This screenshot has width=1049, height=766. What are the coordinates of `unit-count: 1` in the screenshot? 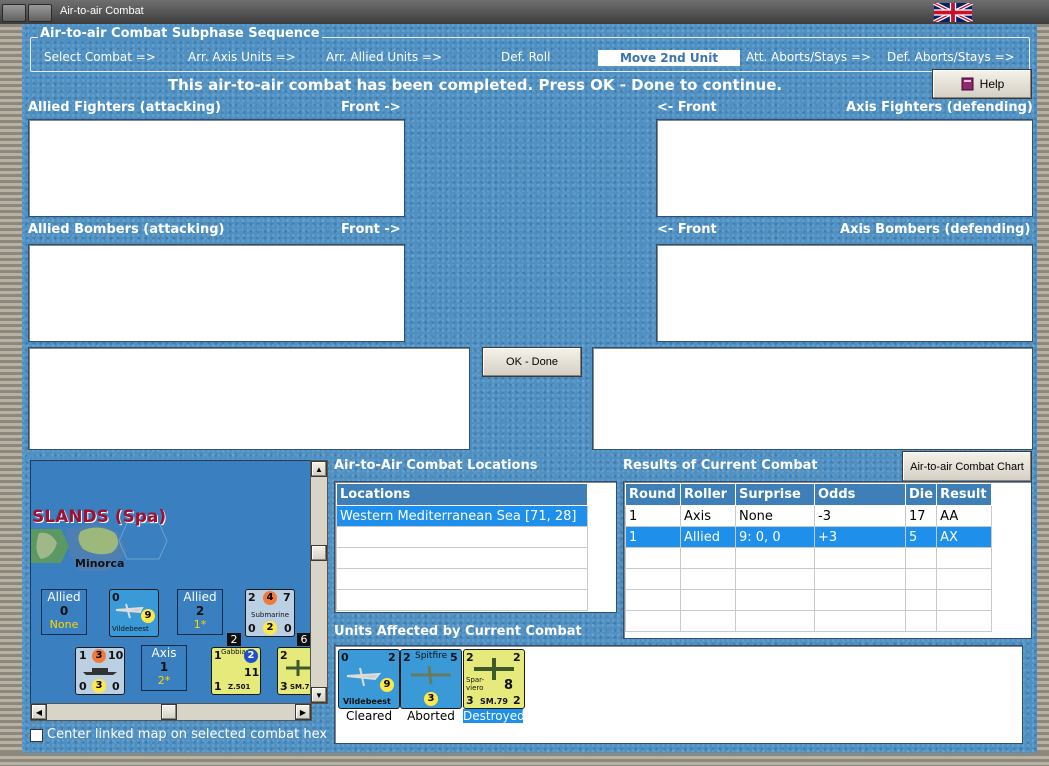 It's located at (164, 667).